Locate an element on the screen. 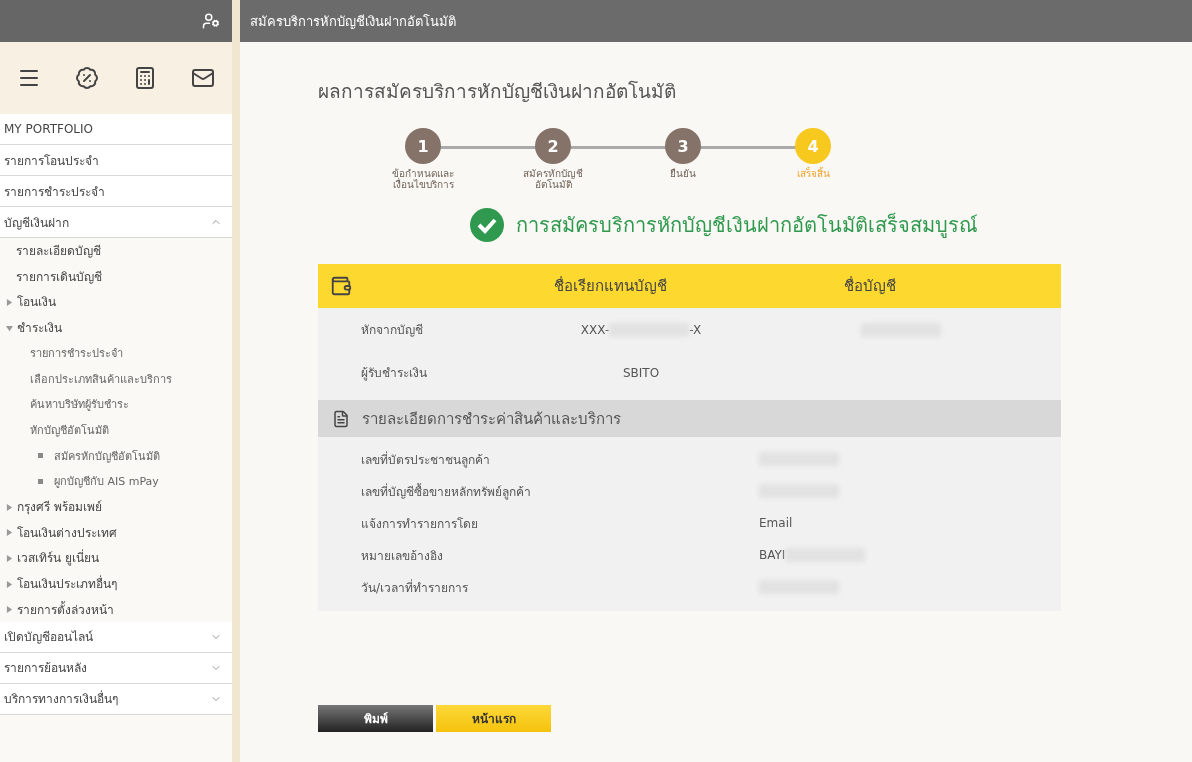 The width and height of the screenshot is (1192, 762). header-title: สมัครบริการหักบัญชีเงินฝากอัตโนมัติ is located at coordinates (353, 21).